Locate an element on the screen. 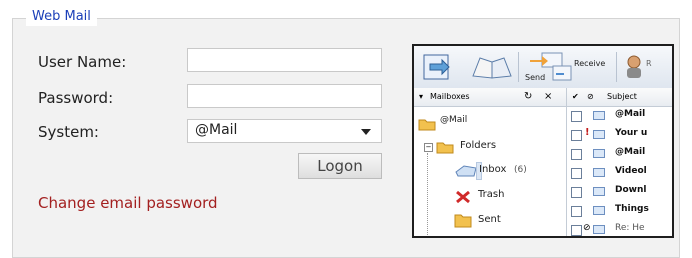  inbox-label: Inbox is located at coordinates (493, 169).